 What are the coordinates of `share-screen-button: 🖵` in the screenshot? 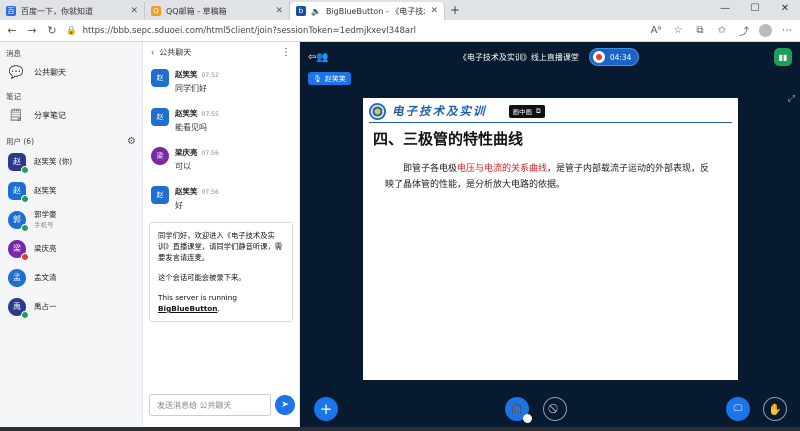 It's located at (738, 409).